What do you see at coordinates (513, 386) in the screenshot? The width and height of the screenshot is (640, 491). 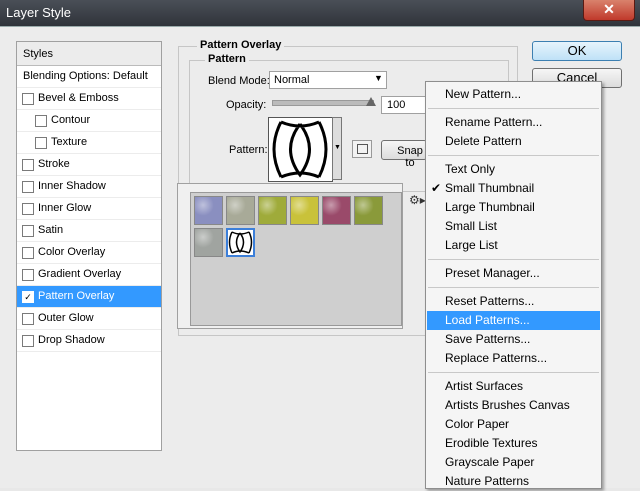 I see `menu-item: Artist Surfaces` at bounding box center [513, 386].